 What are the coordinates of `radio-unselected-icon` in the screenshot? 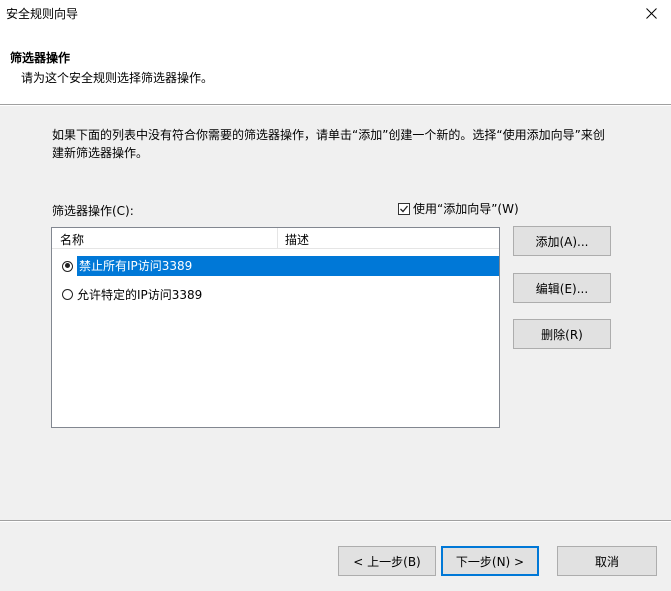 It's located at (67, 294).